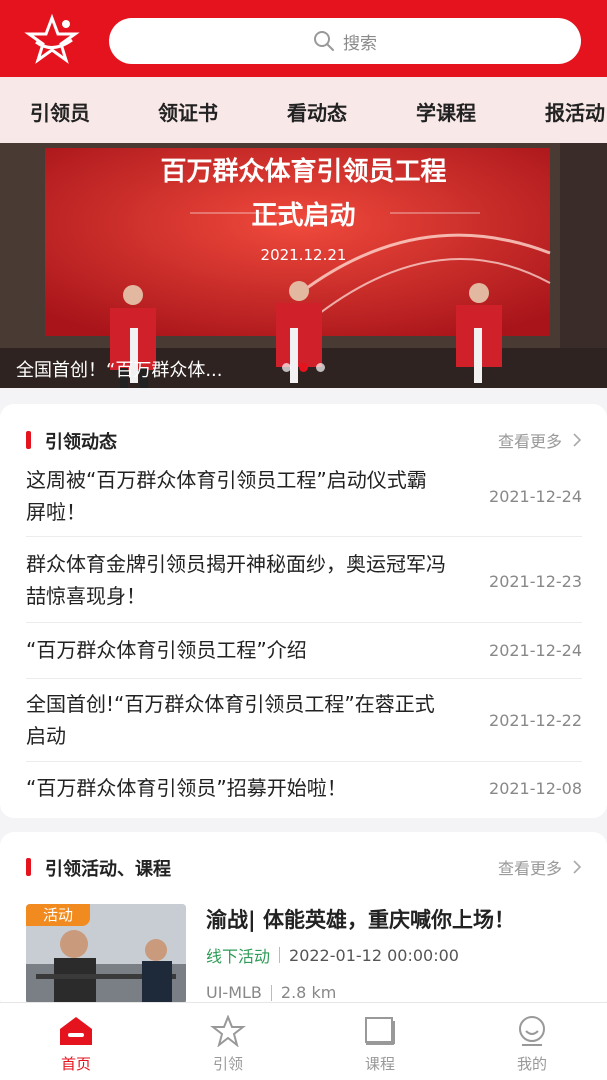 Image resolution: width=607 pixels, height=1080 pixels. Describe the element at coordinates (531, 1064) in the screenshot. I see `tab-profile-label: 我的` at that location.